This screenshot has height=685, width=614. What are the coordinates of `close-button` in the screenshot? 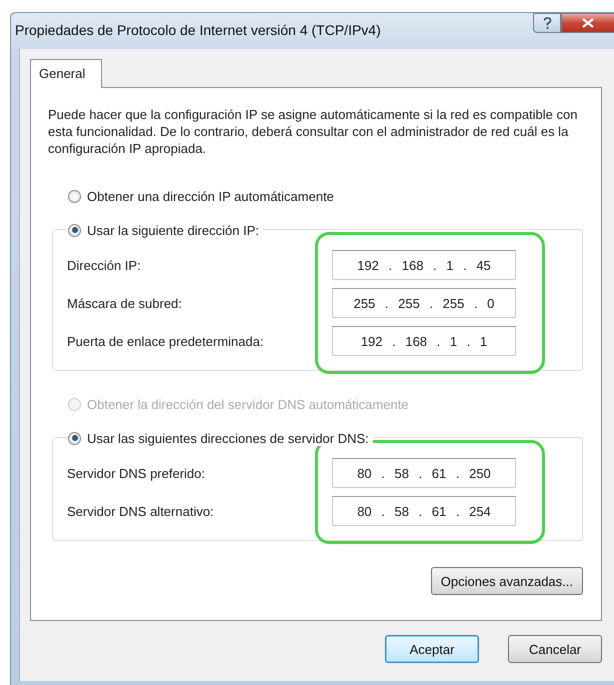 It's located at (587, 23).